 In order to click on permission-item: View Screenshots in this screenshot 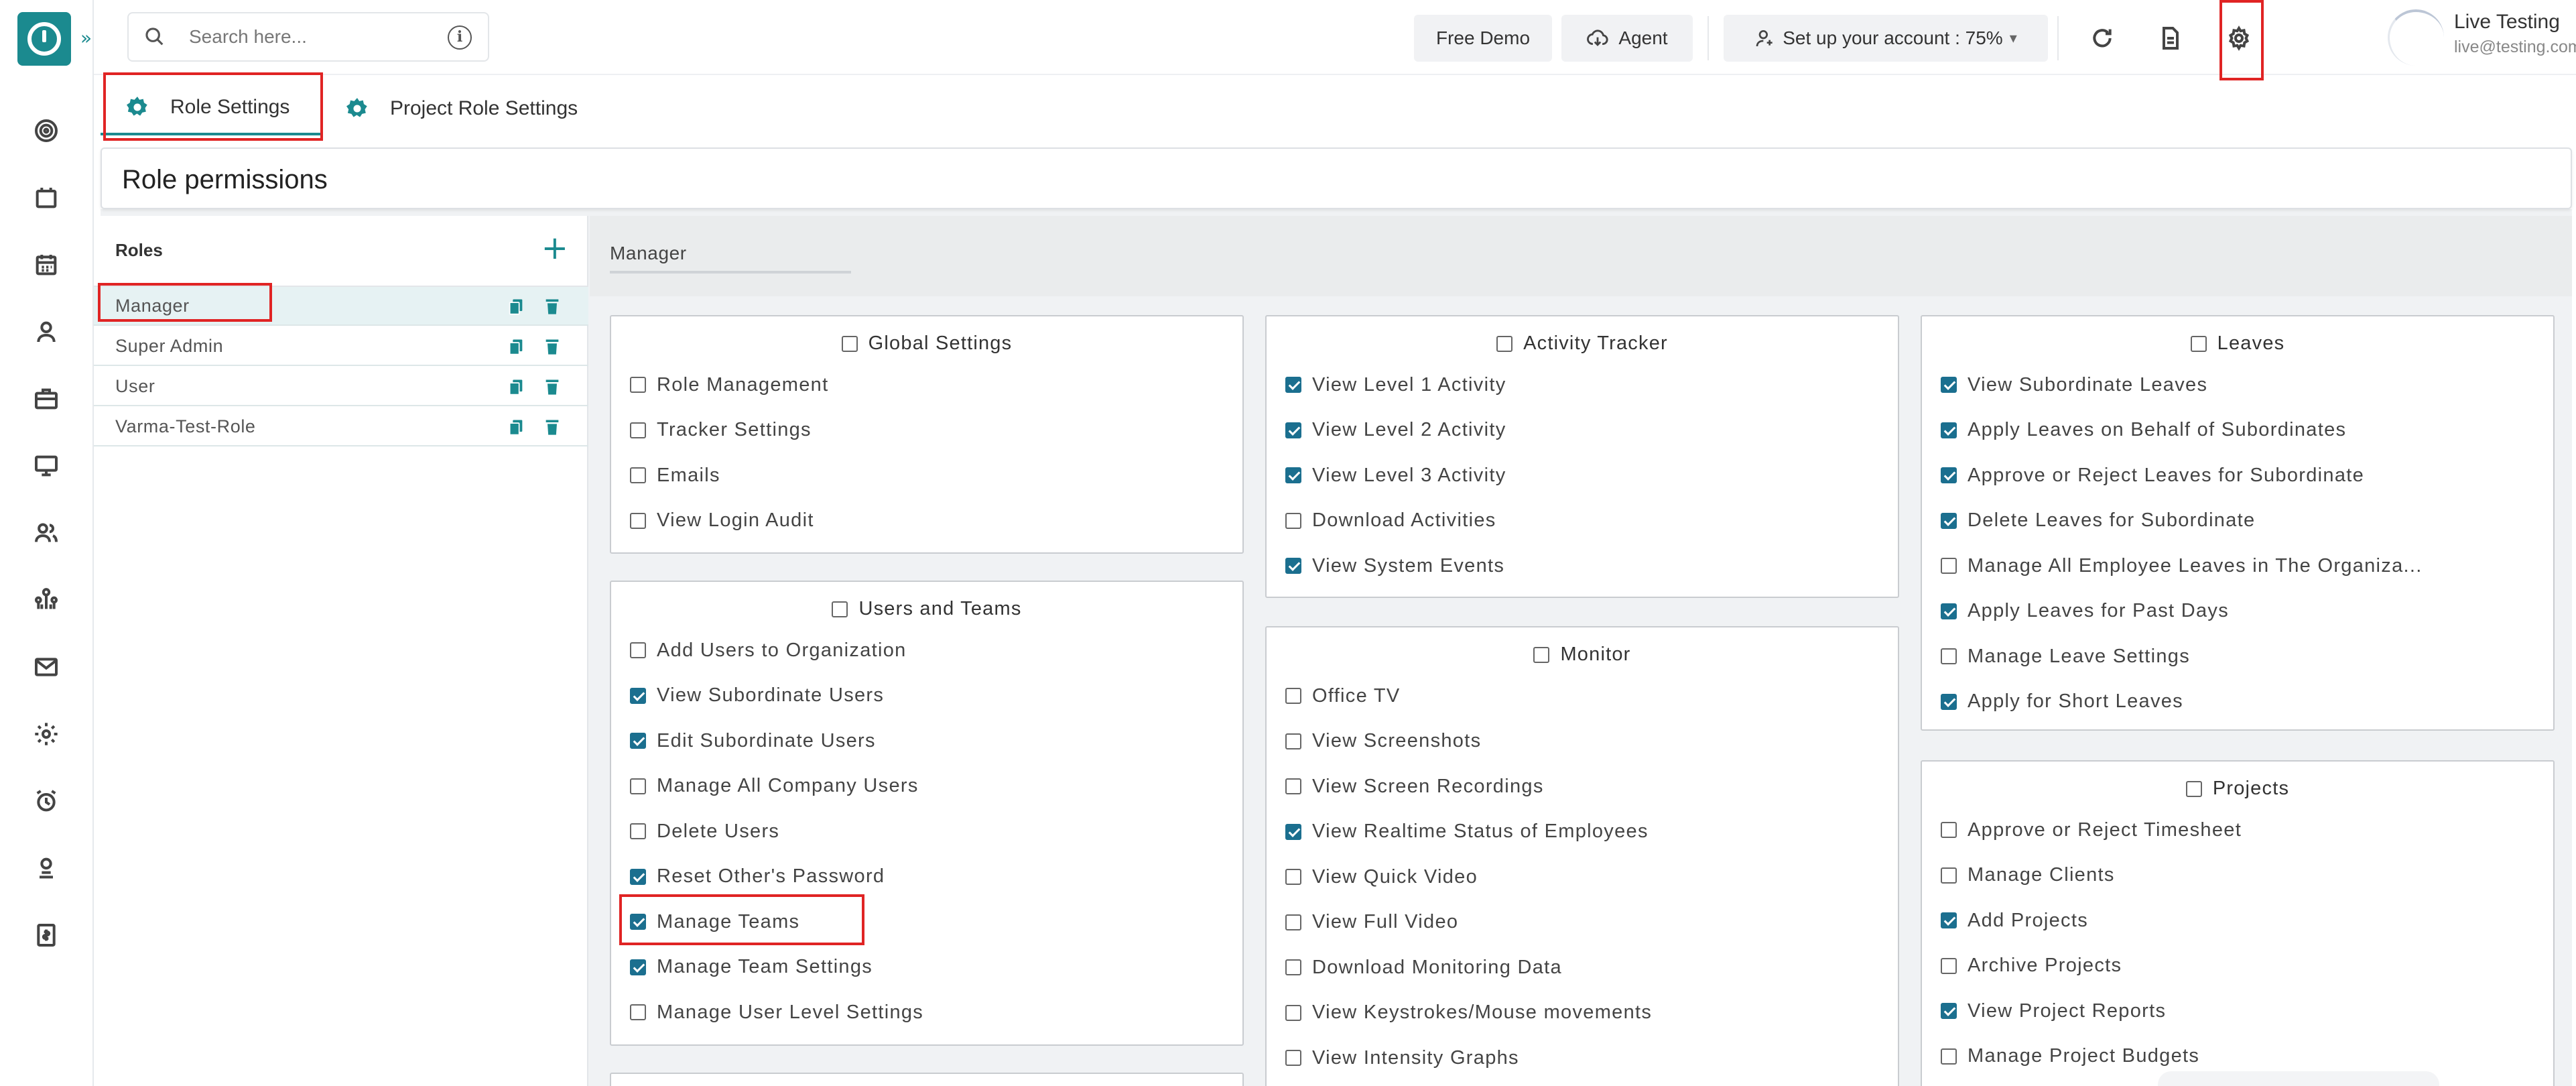, I will do `click(1383, 741)`.